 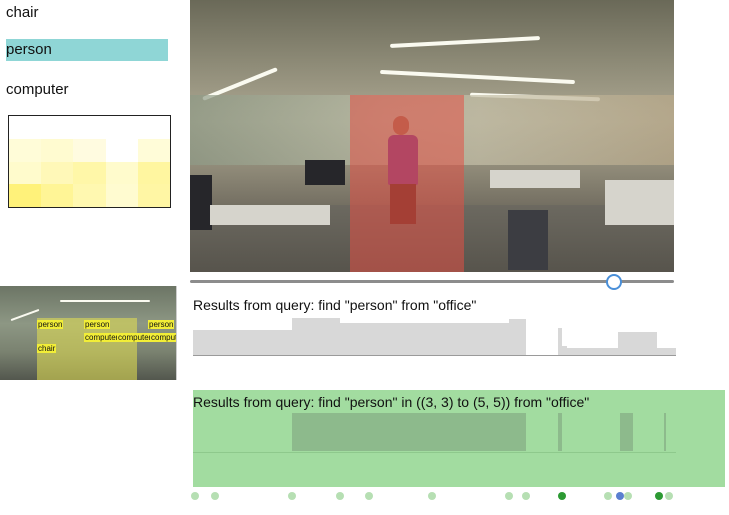 What do you see at coordinates (432, 55) in the screenshot?
I see `video-ceiling` at bounding box center [432, 55].